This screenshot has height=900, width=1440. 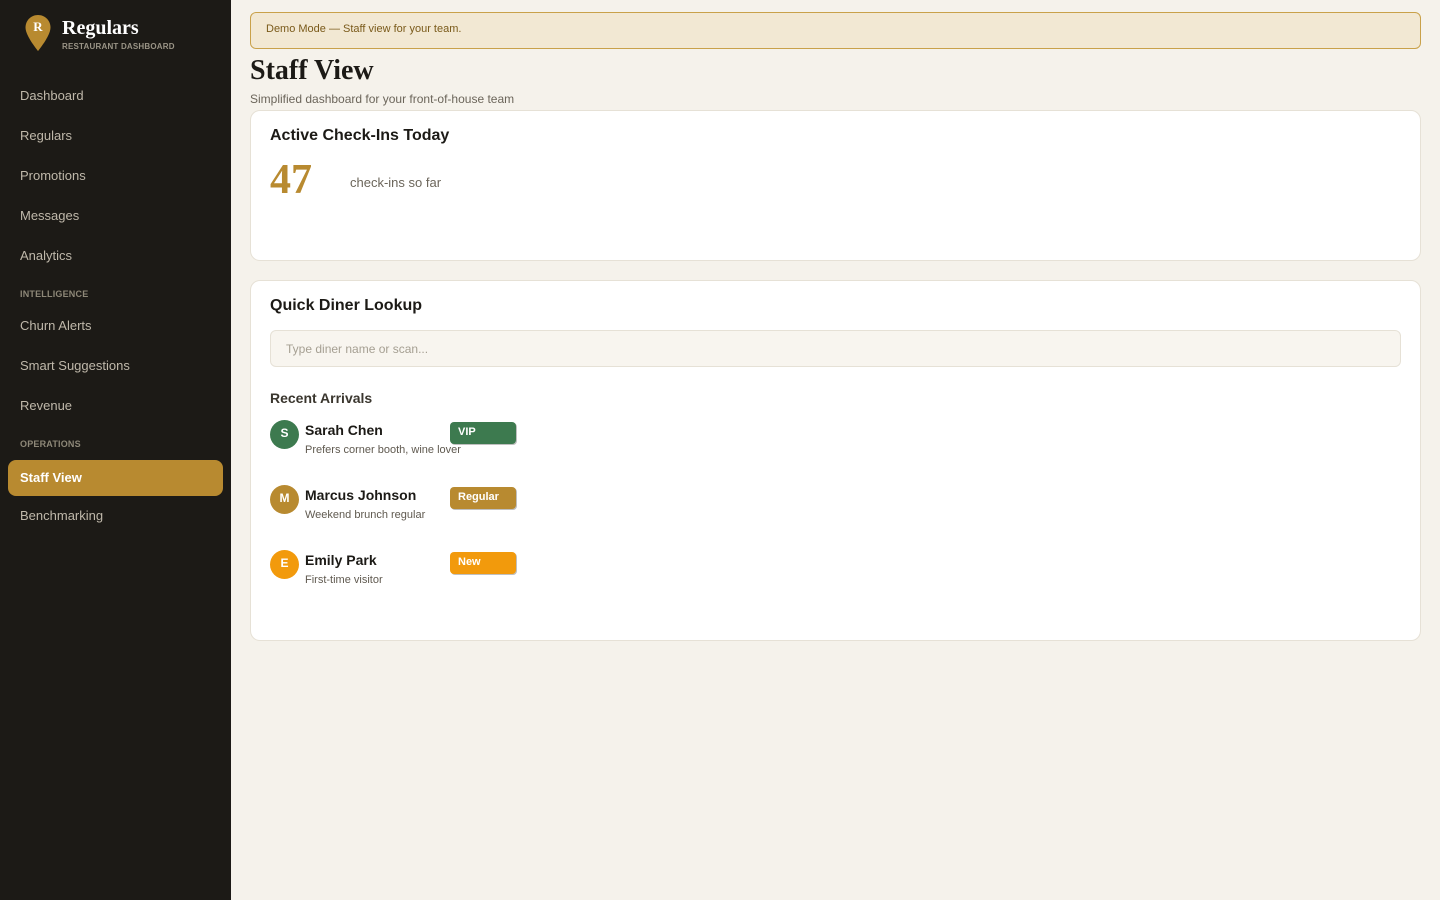 What do you see at coordinates (483, 563) in the screenshot?
I see `status-badge: New` at bounding box center [483, 563].